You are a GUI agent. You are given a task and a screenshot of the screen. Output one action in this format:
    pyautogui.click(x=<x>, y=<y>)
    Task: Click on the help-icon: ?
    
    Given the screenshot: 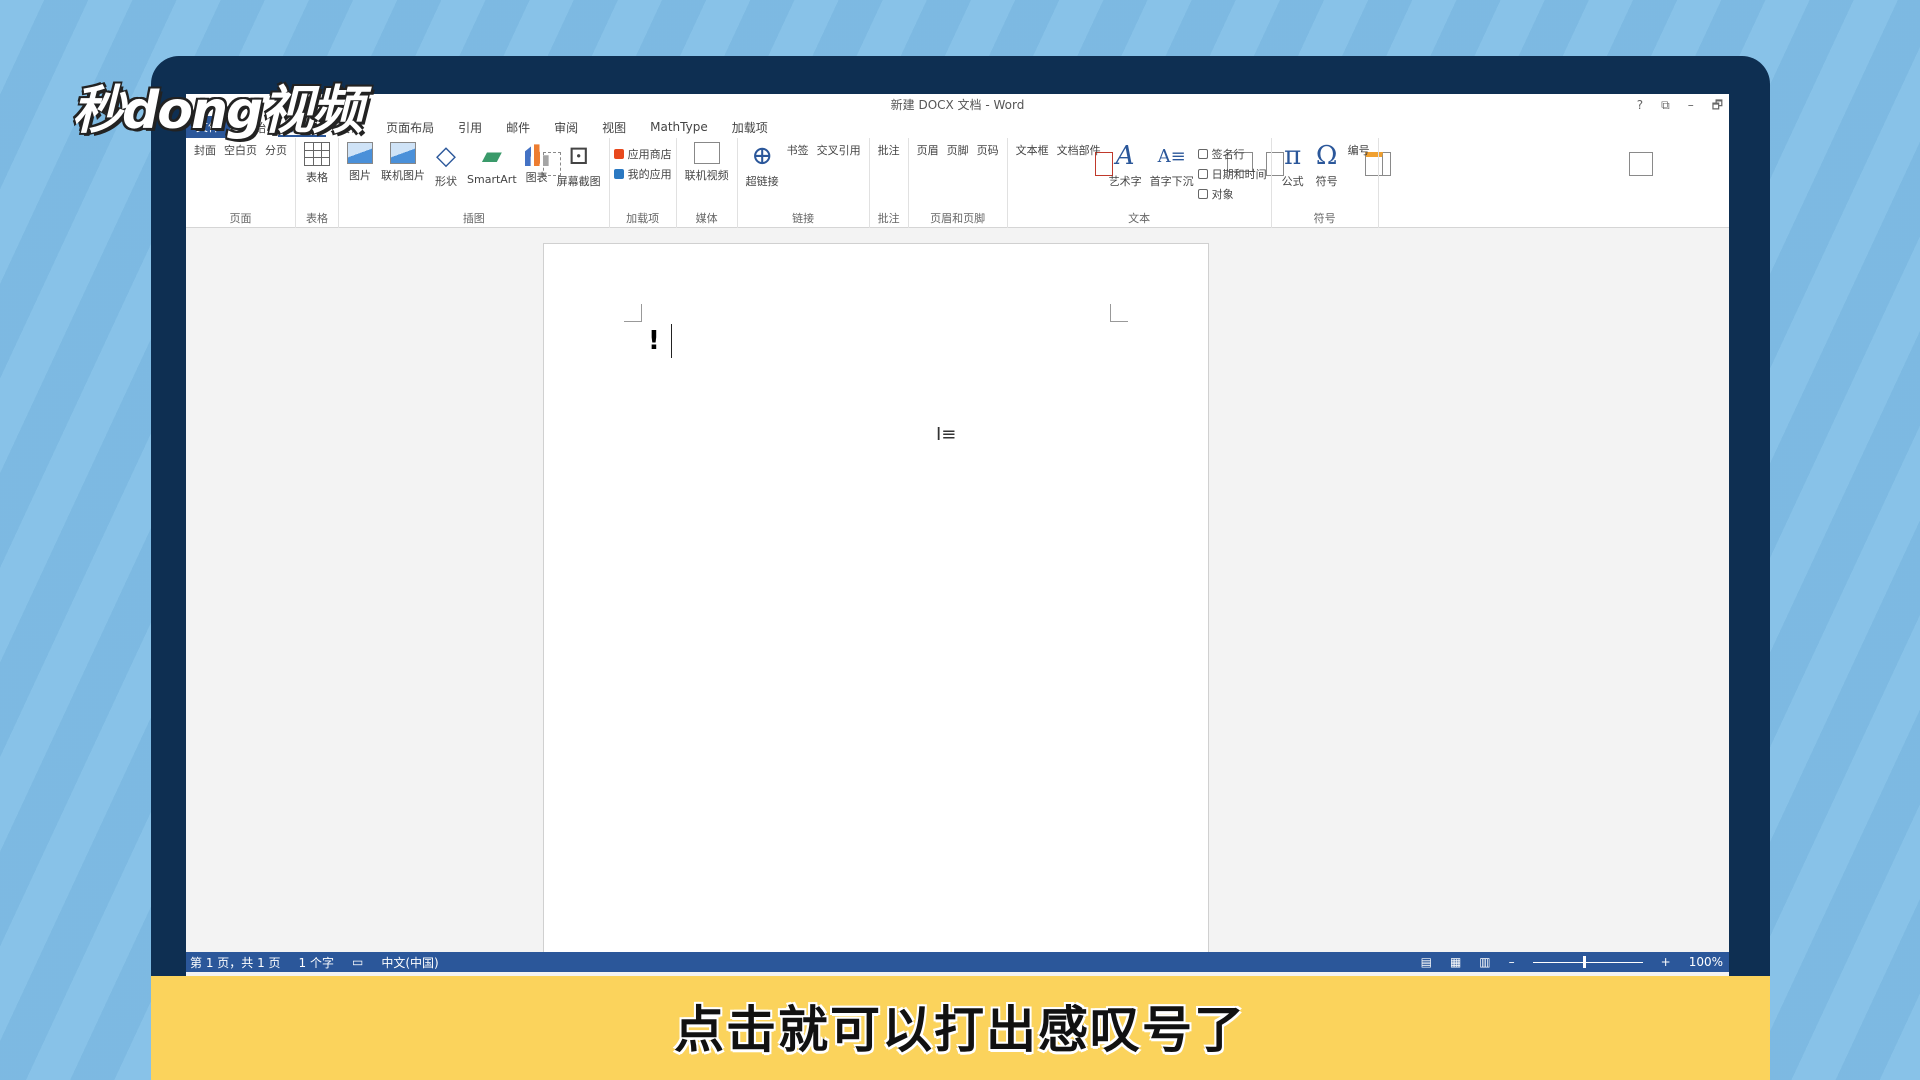 What is the action you would take?
    pyautogui.click(x=1640, y=105)
    